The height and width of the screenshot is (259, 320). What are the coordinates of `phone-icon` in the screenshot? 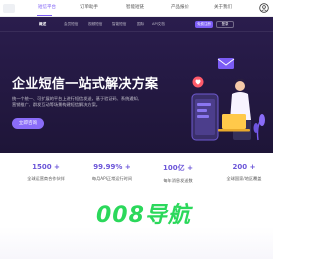 It's located at (205, 117).